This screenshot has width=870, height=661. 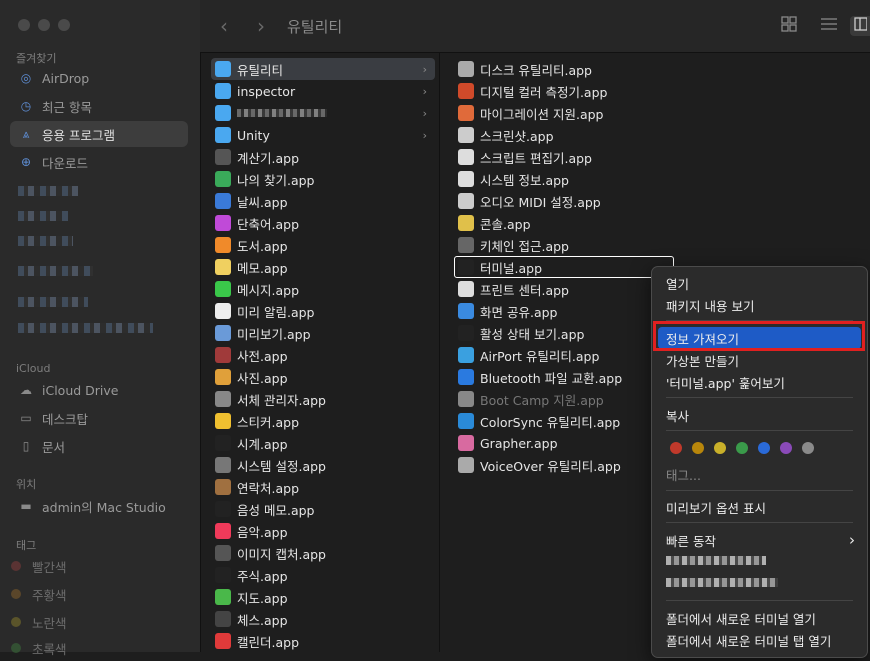 I want to click on list-item-app: 이미지 캡처.app, so click(x=323, y=553).